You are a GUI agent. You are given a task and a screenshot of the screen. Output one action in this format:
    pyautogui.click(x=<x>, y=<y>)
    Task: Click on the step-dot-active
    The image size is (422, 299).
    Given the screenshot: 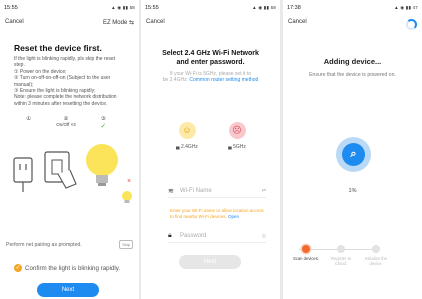 What is the action you would take?
    pyautogui.click(x=306, y=249)
    